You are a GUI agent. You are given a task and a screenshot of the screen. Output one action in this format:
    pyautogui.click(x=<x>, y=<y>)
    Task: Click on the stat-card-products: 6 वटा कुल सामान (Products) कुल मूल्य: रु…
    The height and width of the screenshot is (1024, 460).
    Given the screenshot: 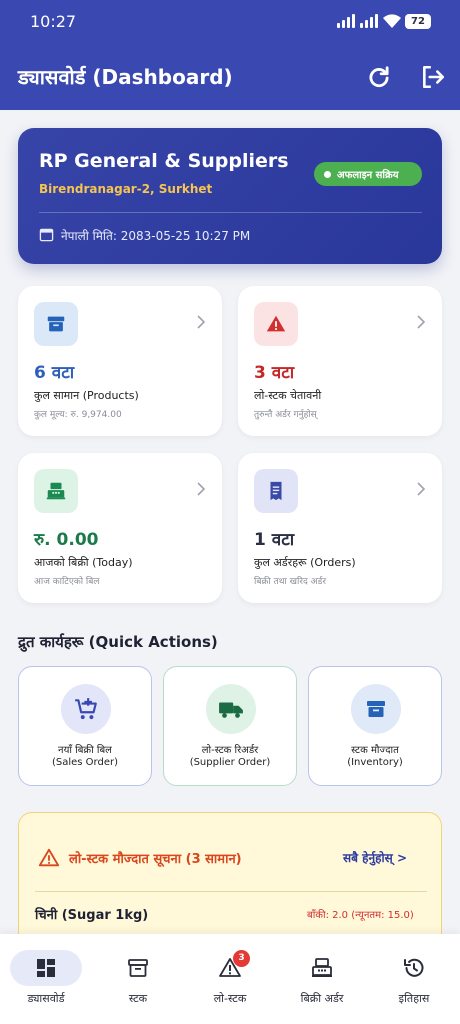 What is the action you would take?
    pyautogui.click(x=120, y=361)
    